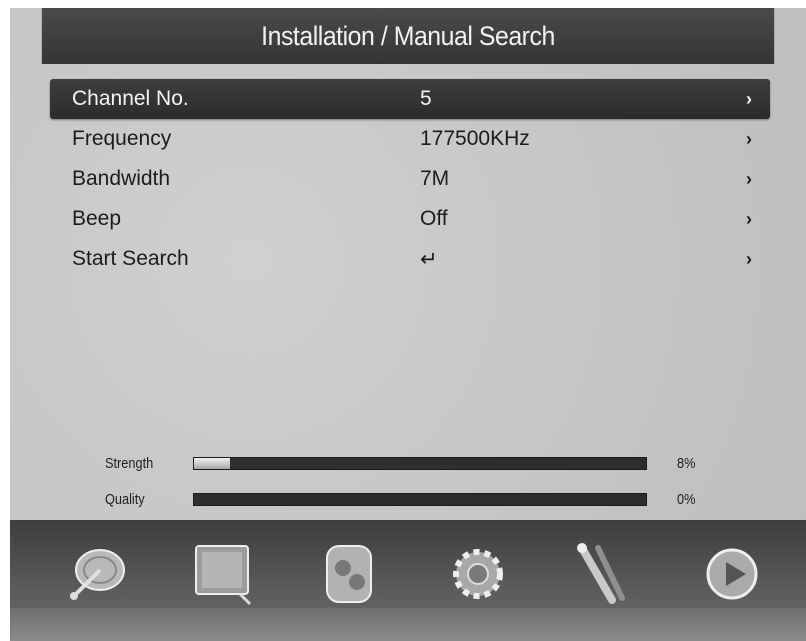 This screenshot has width=806, height=641. Describe the element at coordinates (732, 574) in the screenshot. I see `play-arrow-icon` at that location.